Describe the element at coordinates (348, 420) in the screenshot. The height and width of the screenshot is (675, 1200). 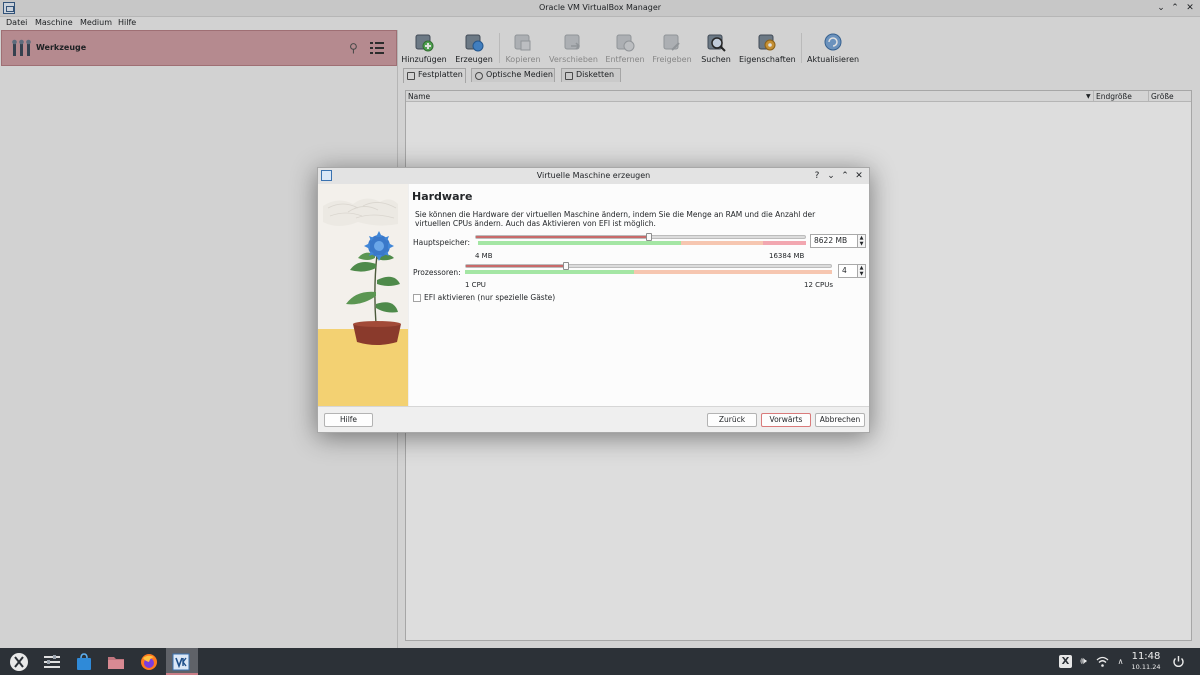
I see `help-button: Hilfe` at that location.